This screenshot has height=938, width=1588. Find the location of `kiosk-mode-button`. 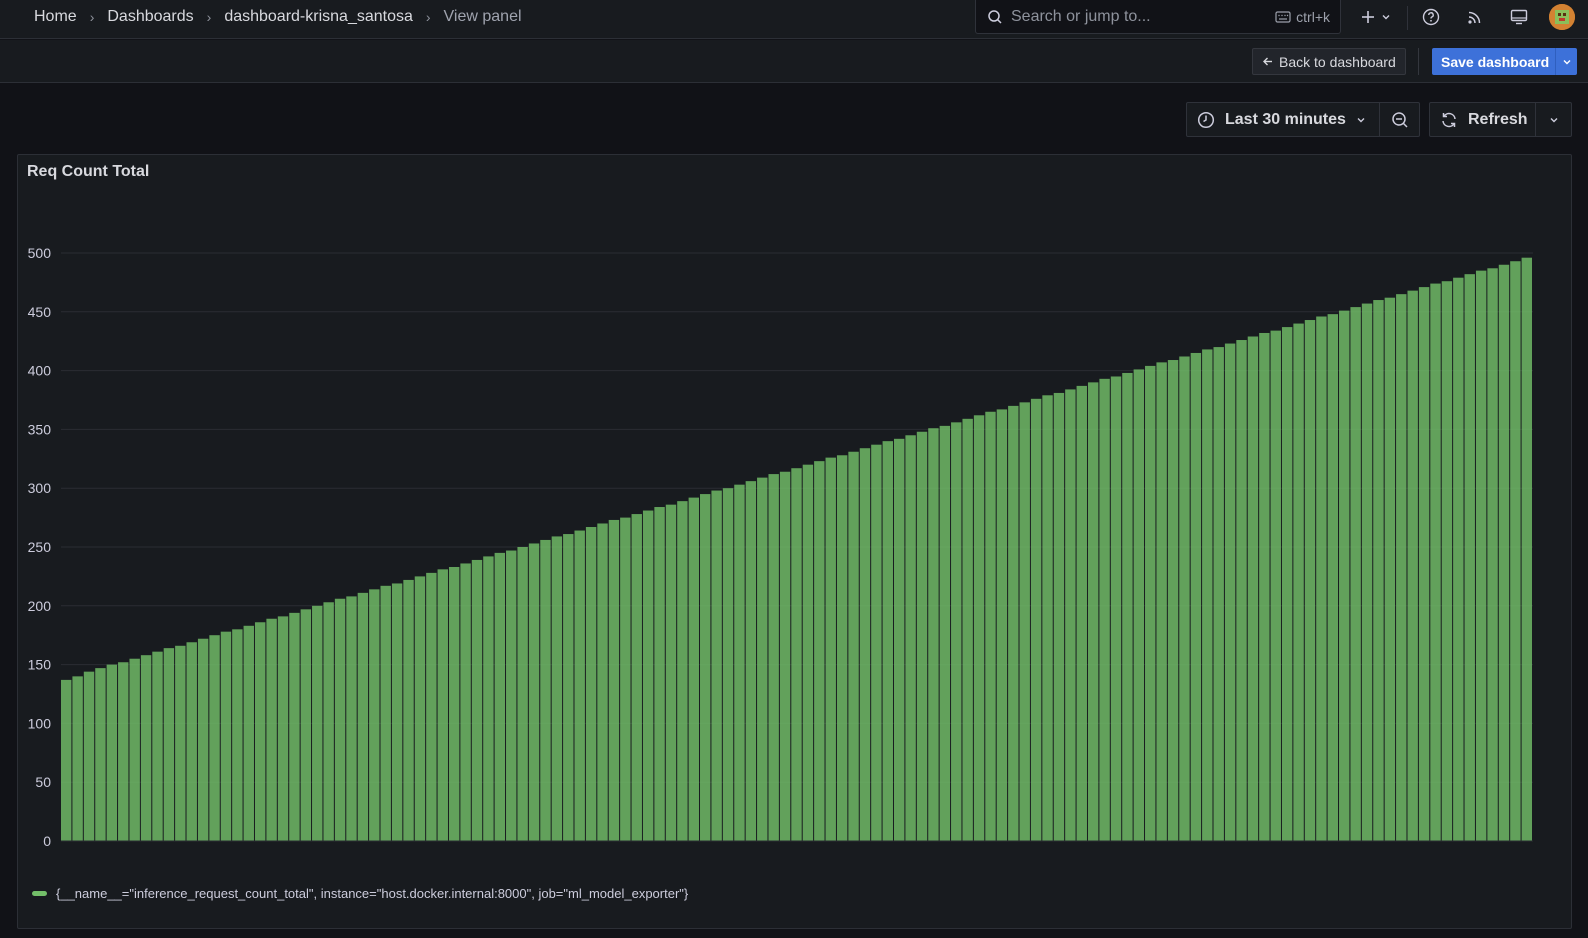

kiosk-mode-button is located at coordinates (1519, 17).